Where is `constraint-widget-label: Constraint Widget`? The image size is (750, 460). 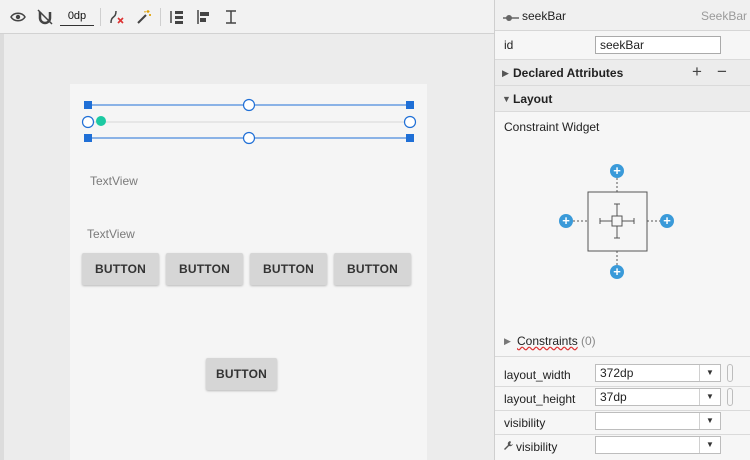 constraint-widget-label: Constraint Widget is located at coordinates (552, 127).